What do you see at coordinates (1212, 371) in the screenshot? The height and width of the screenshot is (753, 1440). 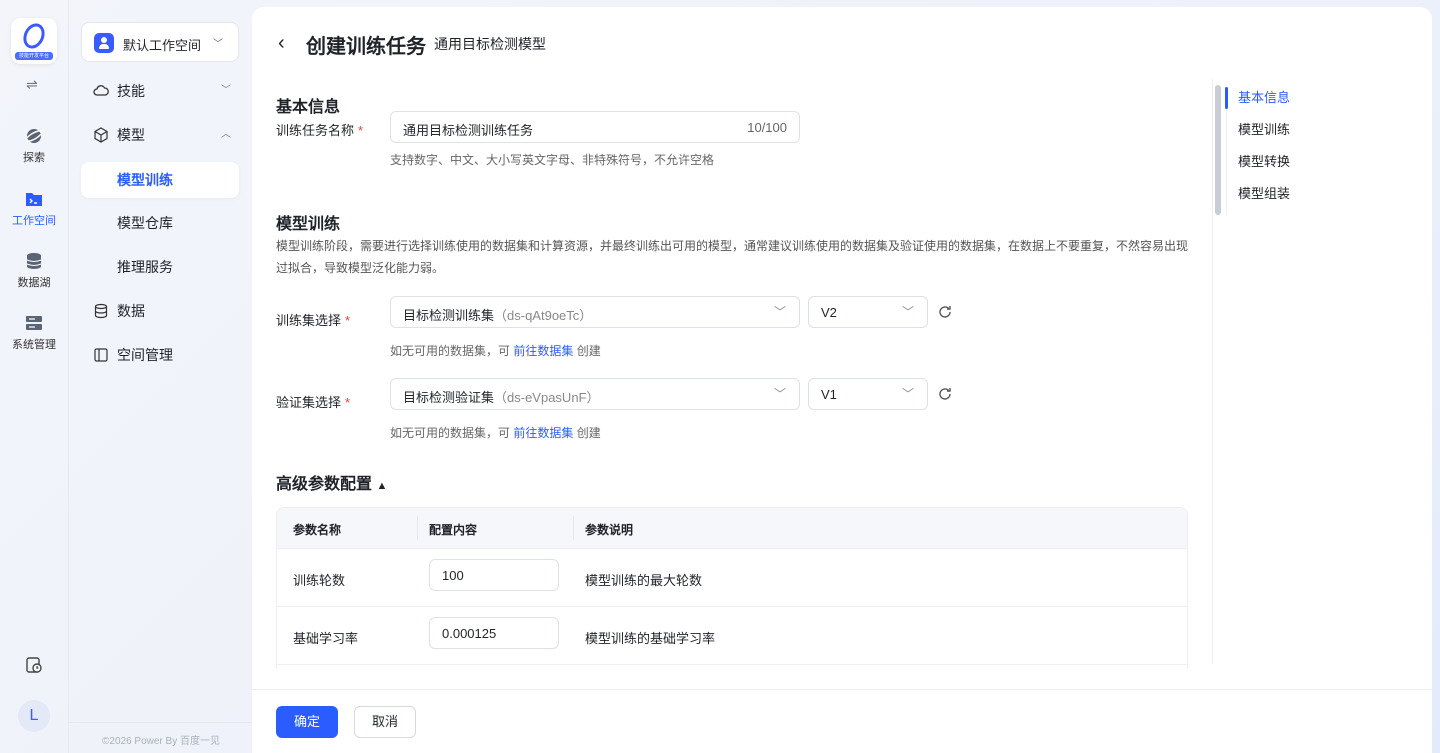 I see `scroll-track` at bounding box center [1212, 371].